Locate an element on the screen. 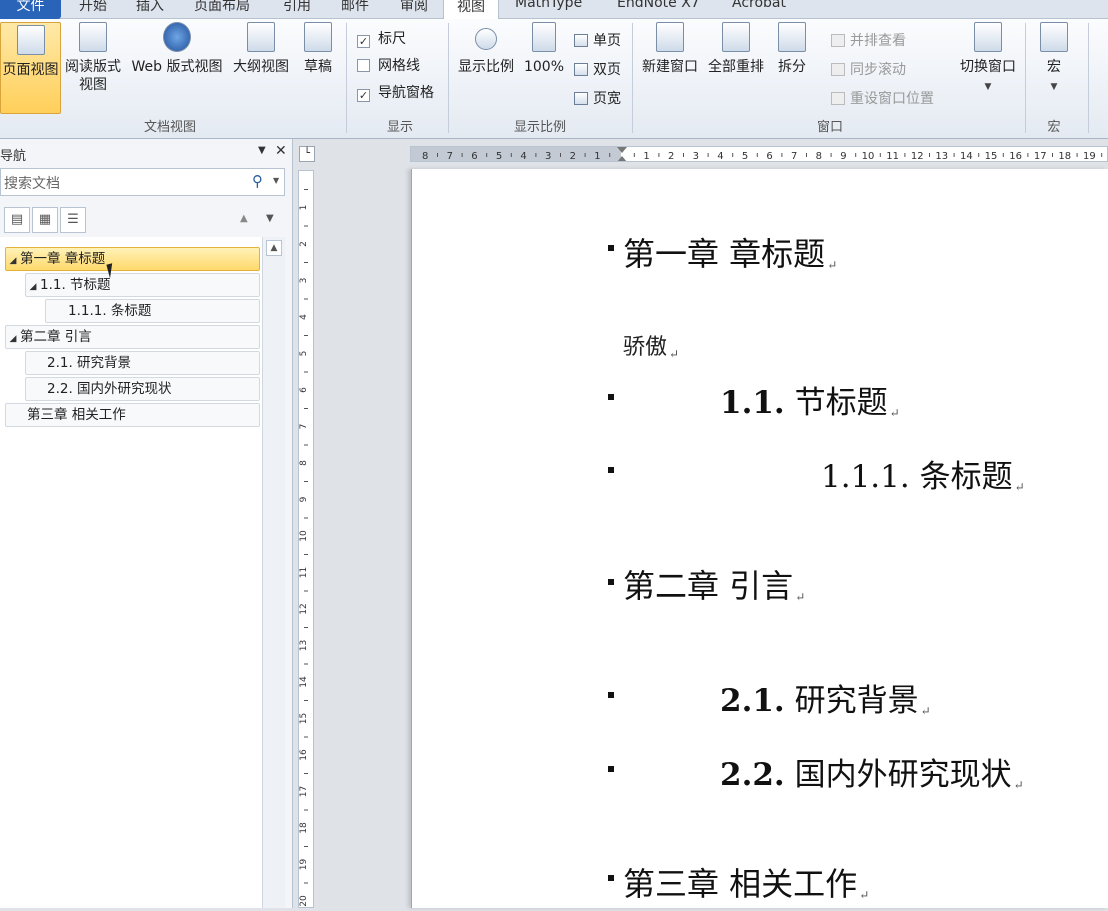 The width and height of the screenshot is (1108, 911). tree-scrollbar: ▲ is located at coordinates (273, 572).